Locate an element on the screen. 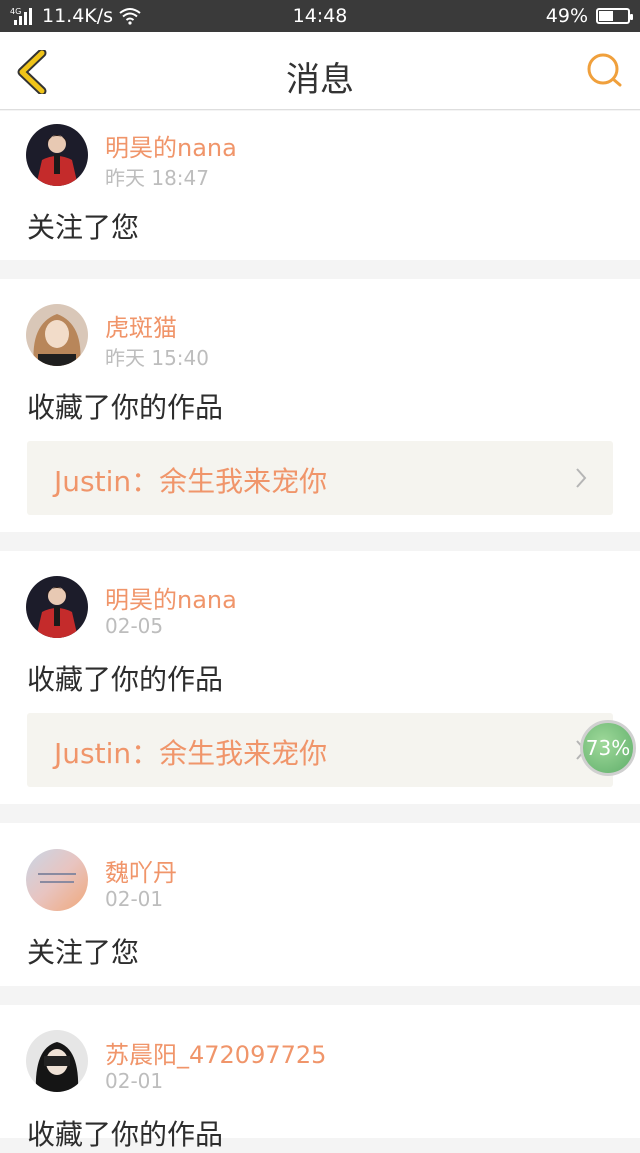 This screenshot has width=640, height=1153. timestamp: 昨天 18:47 is located at coordinates (157, 178).